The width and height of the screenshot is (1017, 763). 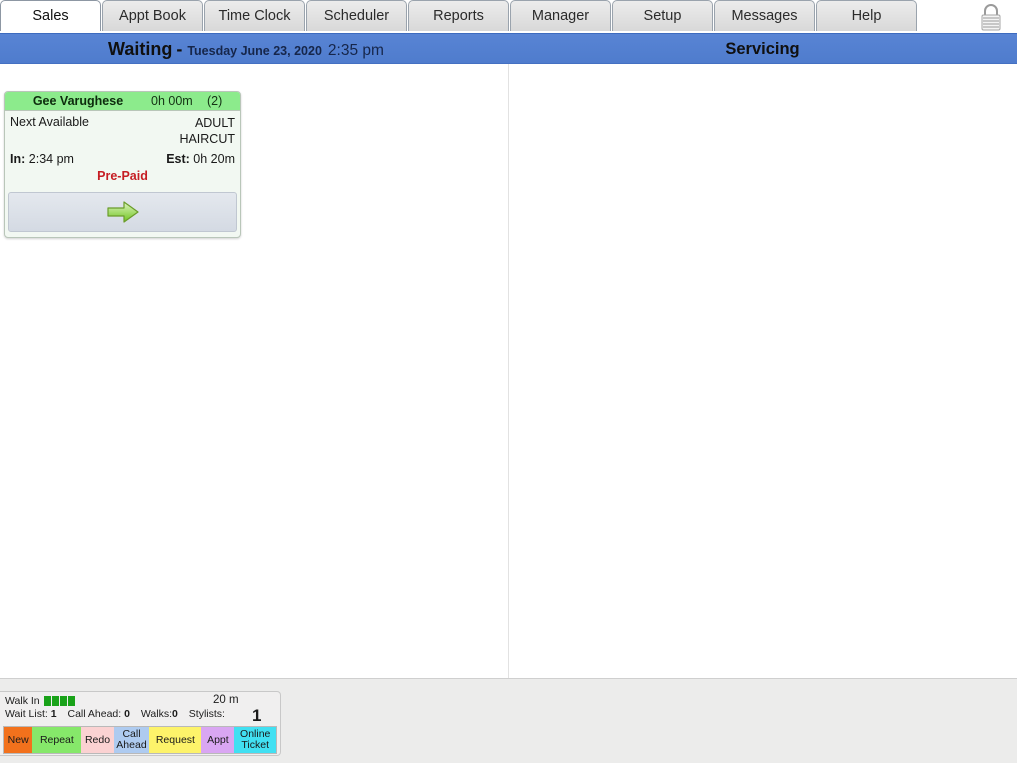 I want to click on tab-sales: Sales, so click(x=50, y=15).